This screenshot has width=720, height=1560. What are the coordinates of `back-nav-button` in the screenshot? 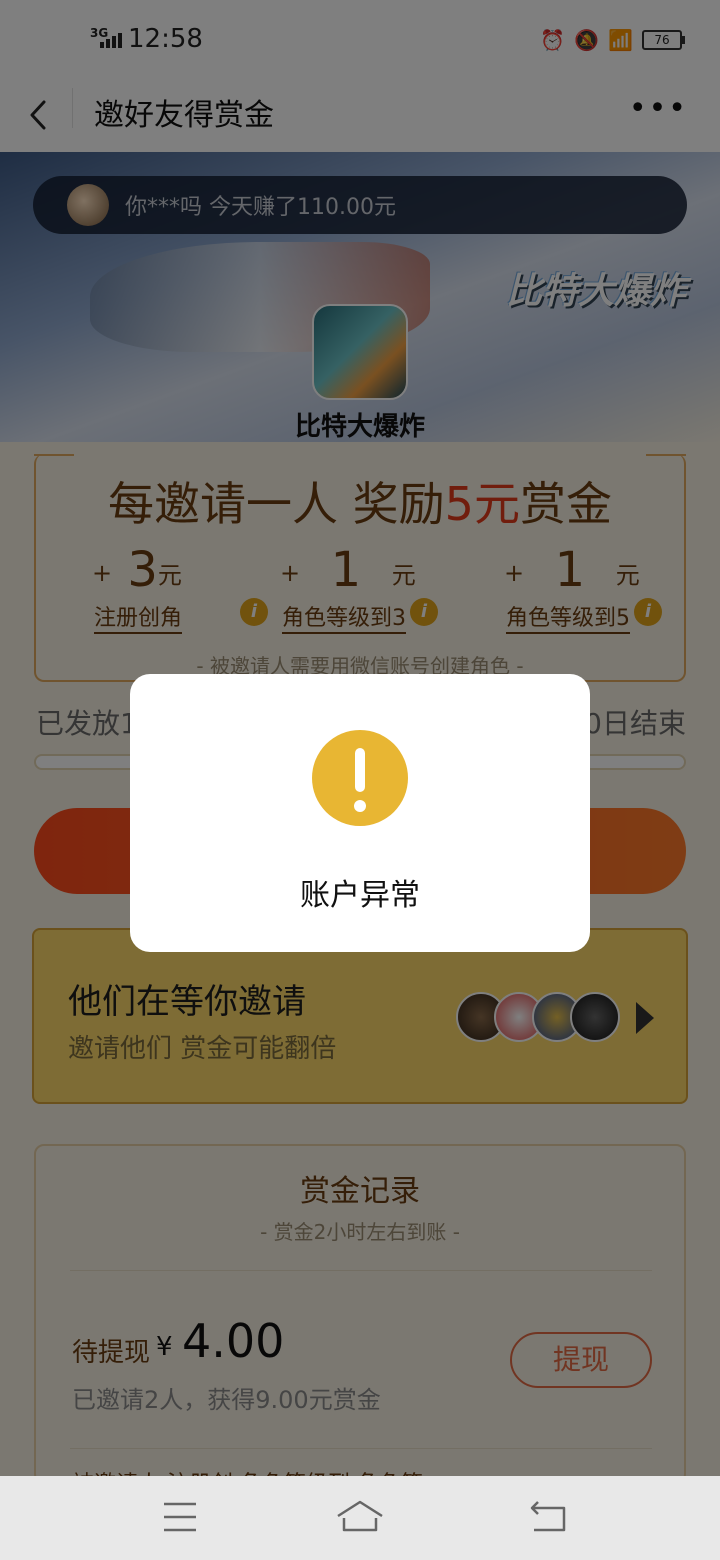 It's located at (548, 1517).